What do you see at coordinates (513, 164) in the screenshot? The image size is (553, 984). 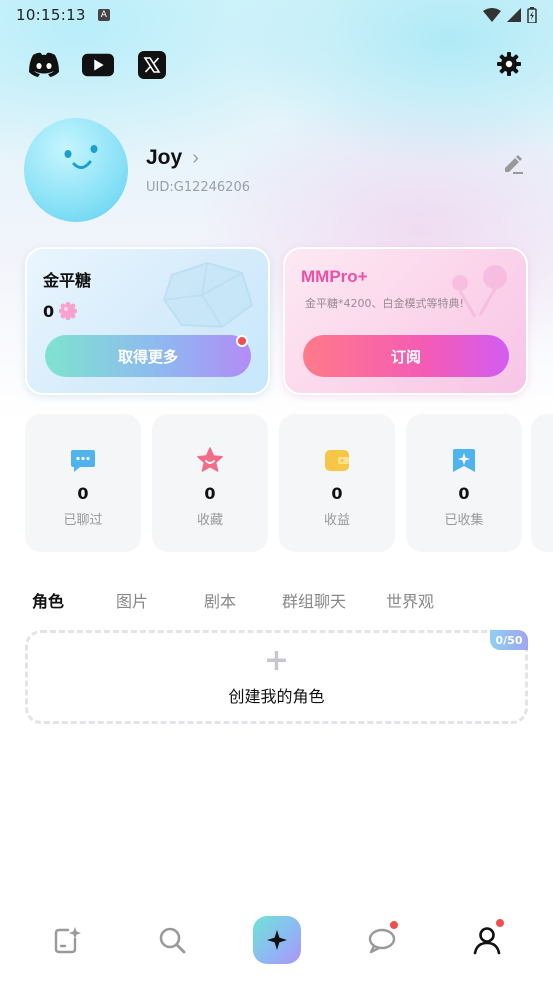 I see `edit-pencil-icon` at bounding box center [513, 164].